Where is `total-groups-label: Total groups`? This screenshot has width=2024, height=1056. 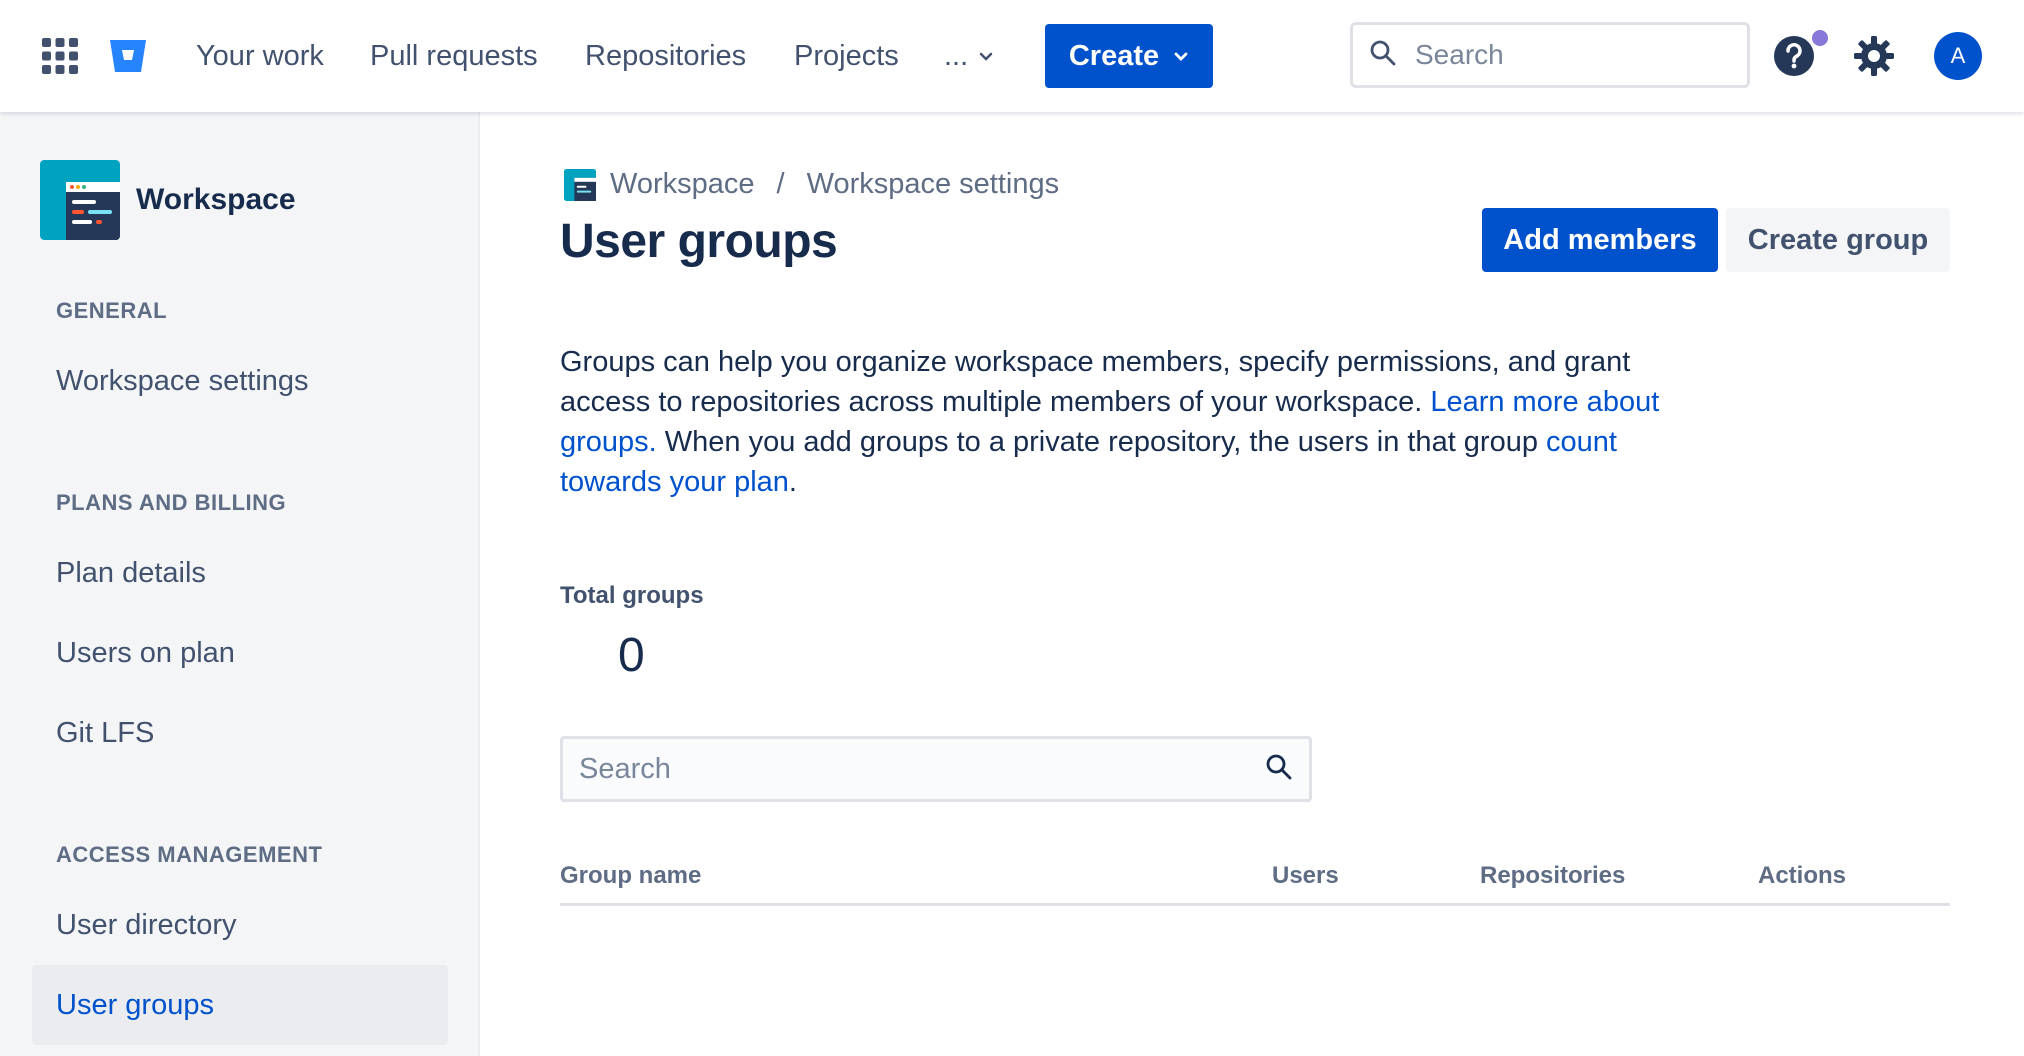 total-groups-label: Total groups is located at coordinates (632, 595).